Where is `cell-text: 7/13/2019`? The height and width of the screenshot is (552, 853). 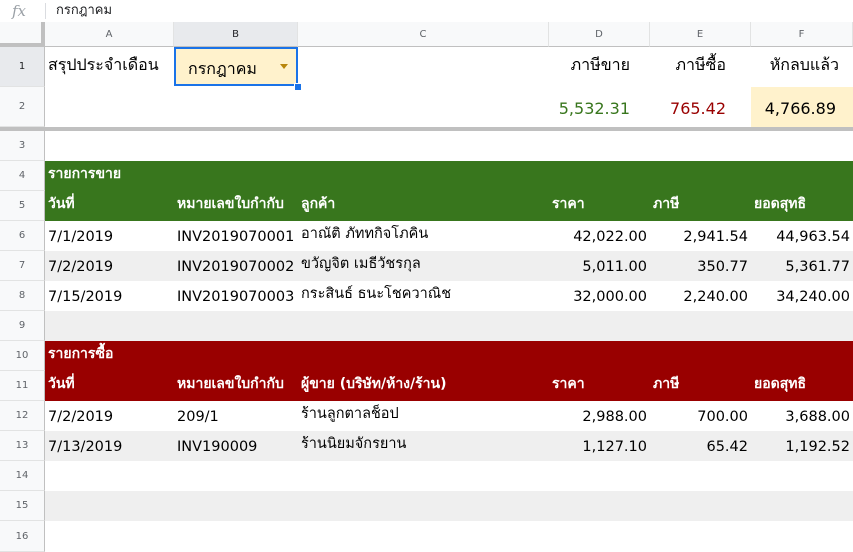
cell-text: 7/13/2019 is located at coordinates (85, 447).